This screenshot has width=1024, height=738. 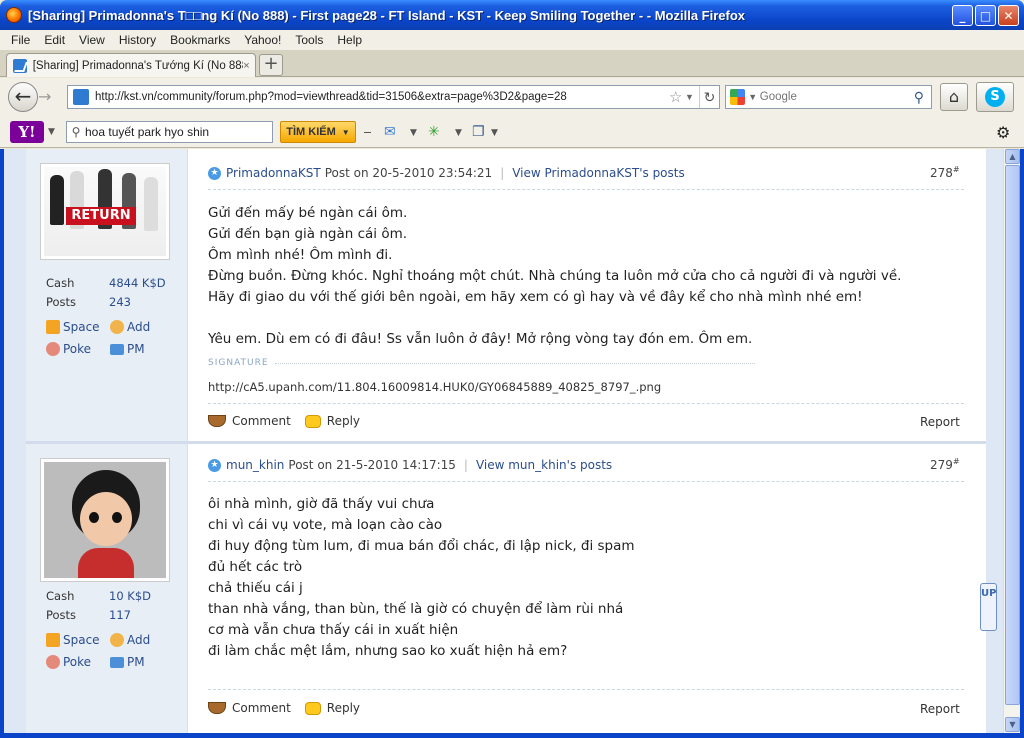 What do you see at coordinates (343, 421) in the screenshot?
I see `reply-label: Reply` at bounding box center [343, 421].